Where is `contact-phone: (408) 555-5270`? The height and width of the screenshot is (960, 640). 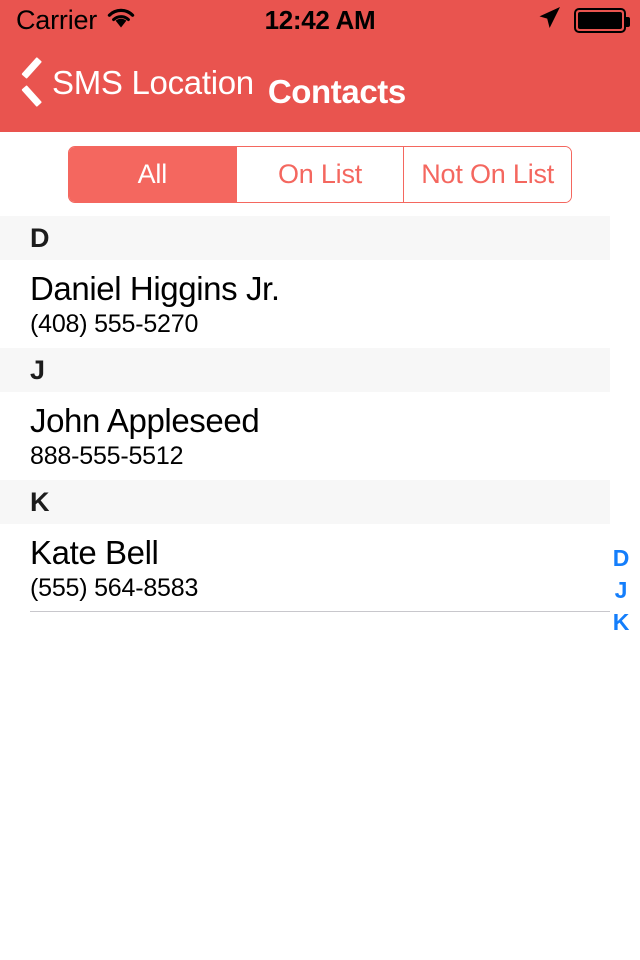
contact-phone: (408) 555-5270 is located at coordinates (114, 323).